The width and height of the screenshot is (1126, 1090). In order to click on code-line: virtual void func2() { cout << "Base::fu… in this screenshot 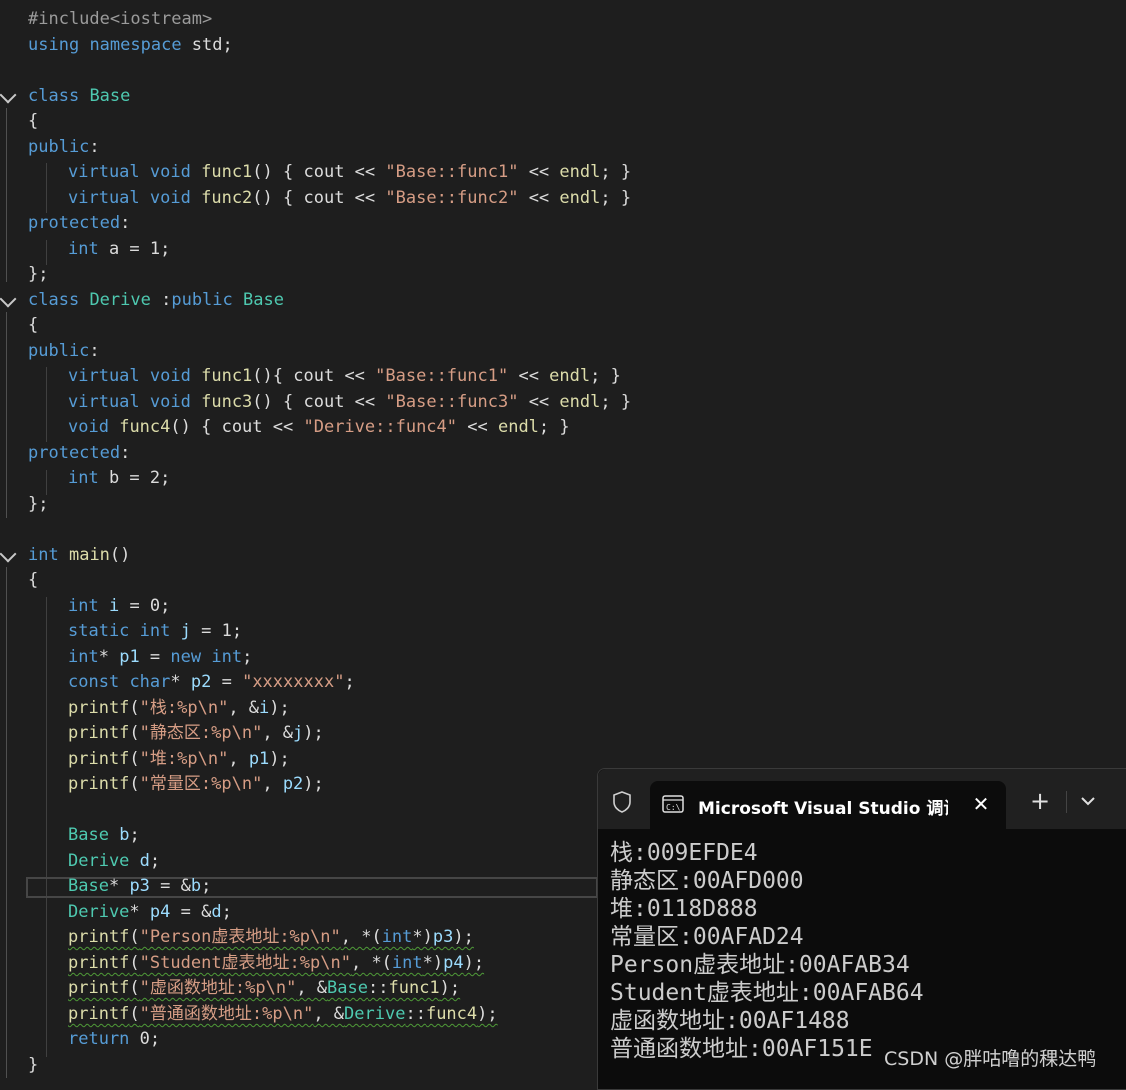, I will do `click(350, 198)`.